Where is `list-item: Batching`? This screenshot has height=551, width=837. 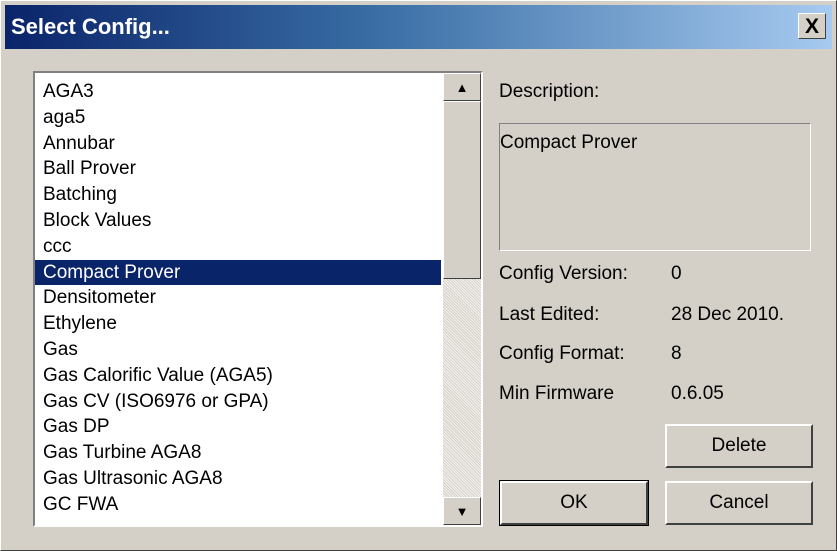 list-item: Batching is located at coordinates (238, 195).